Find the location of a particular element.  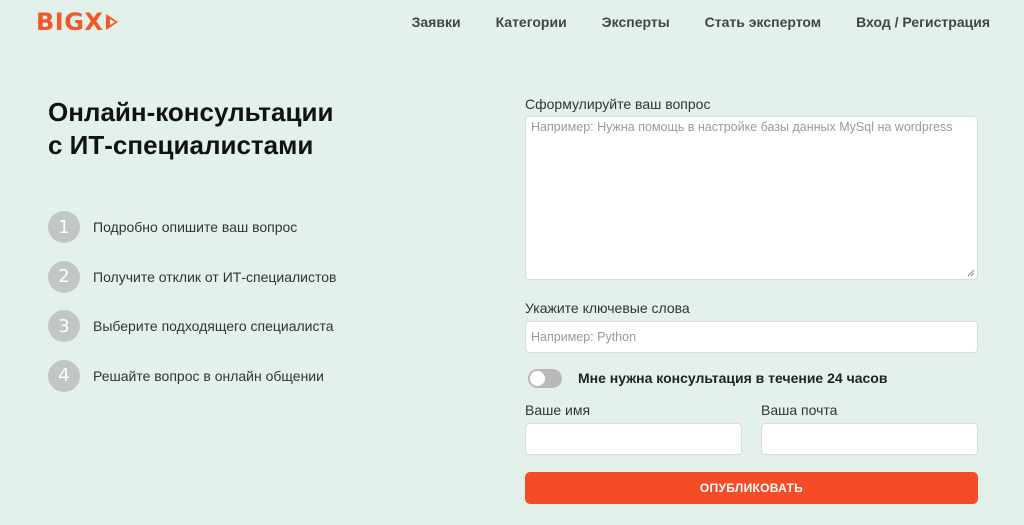

nav-categories: Категории is located at coordinates (531, 22).